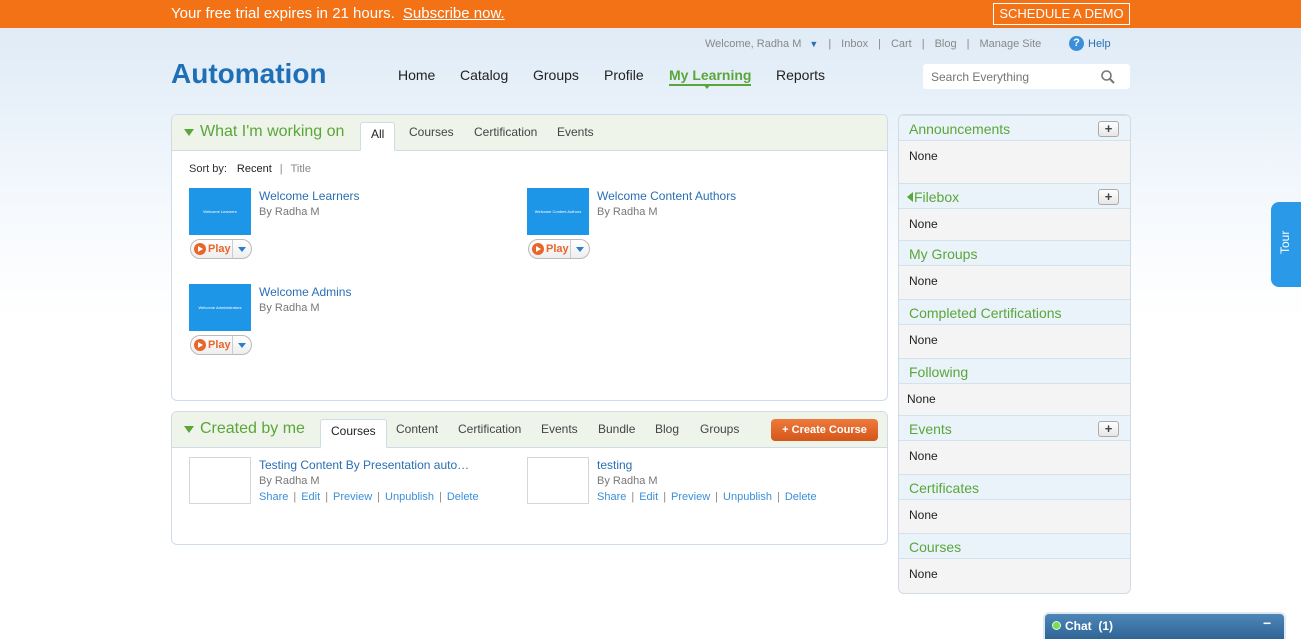 This screenshot has width=1301, height=639. I want to click on caret-down-icon: ▼, so click(813, 44).